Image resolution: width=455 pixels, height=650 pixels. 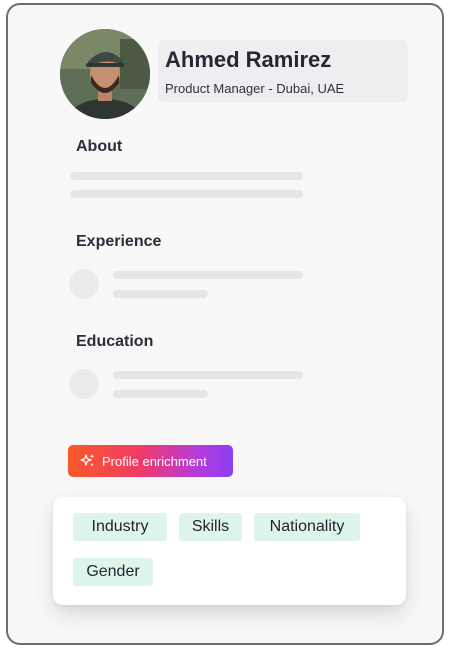 I want to click on avatar, so click(x=105, y=74).